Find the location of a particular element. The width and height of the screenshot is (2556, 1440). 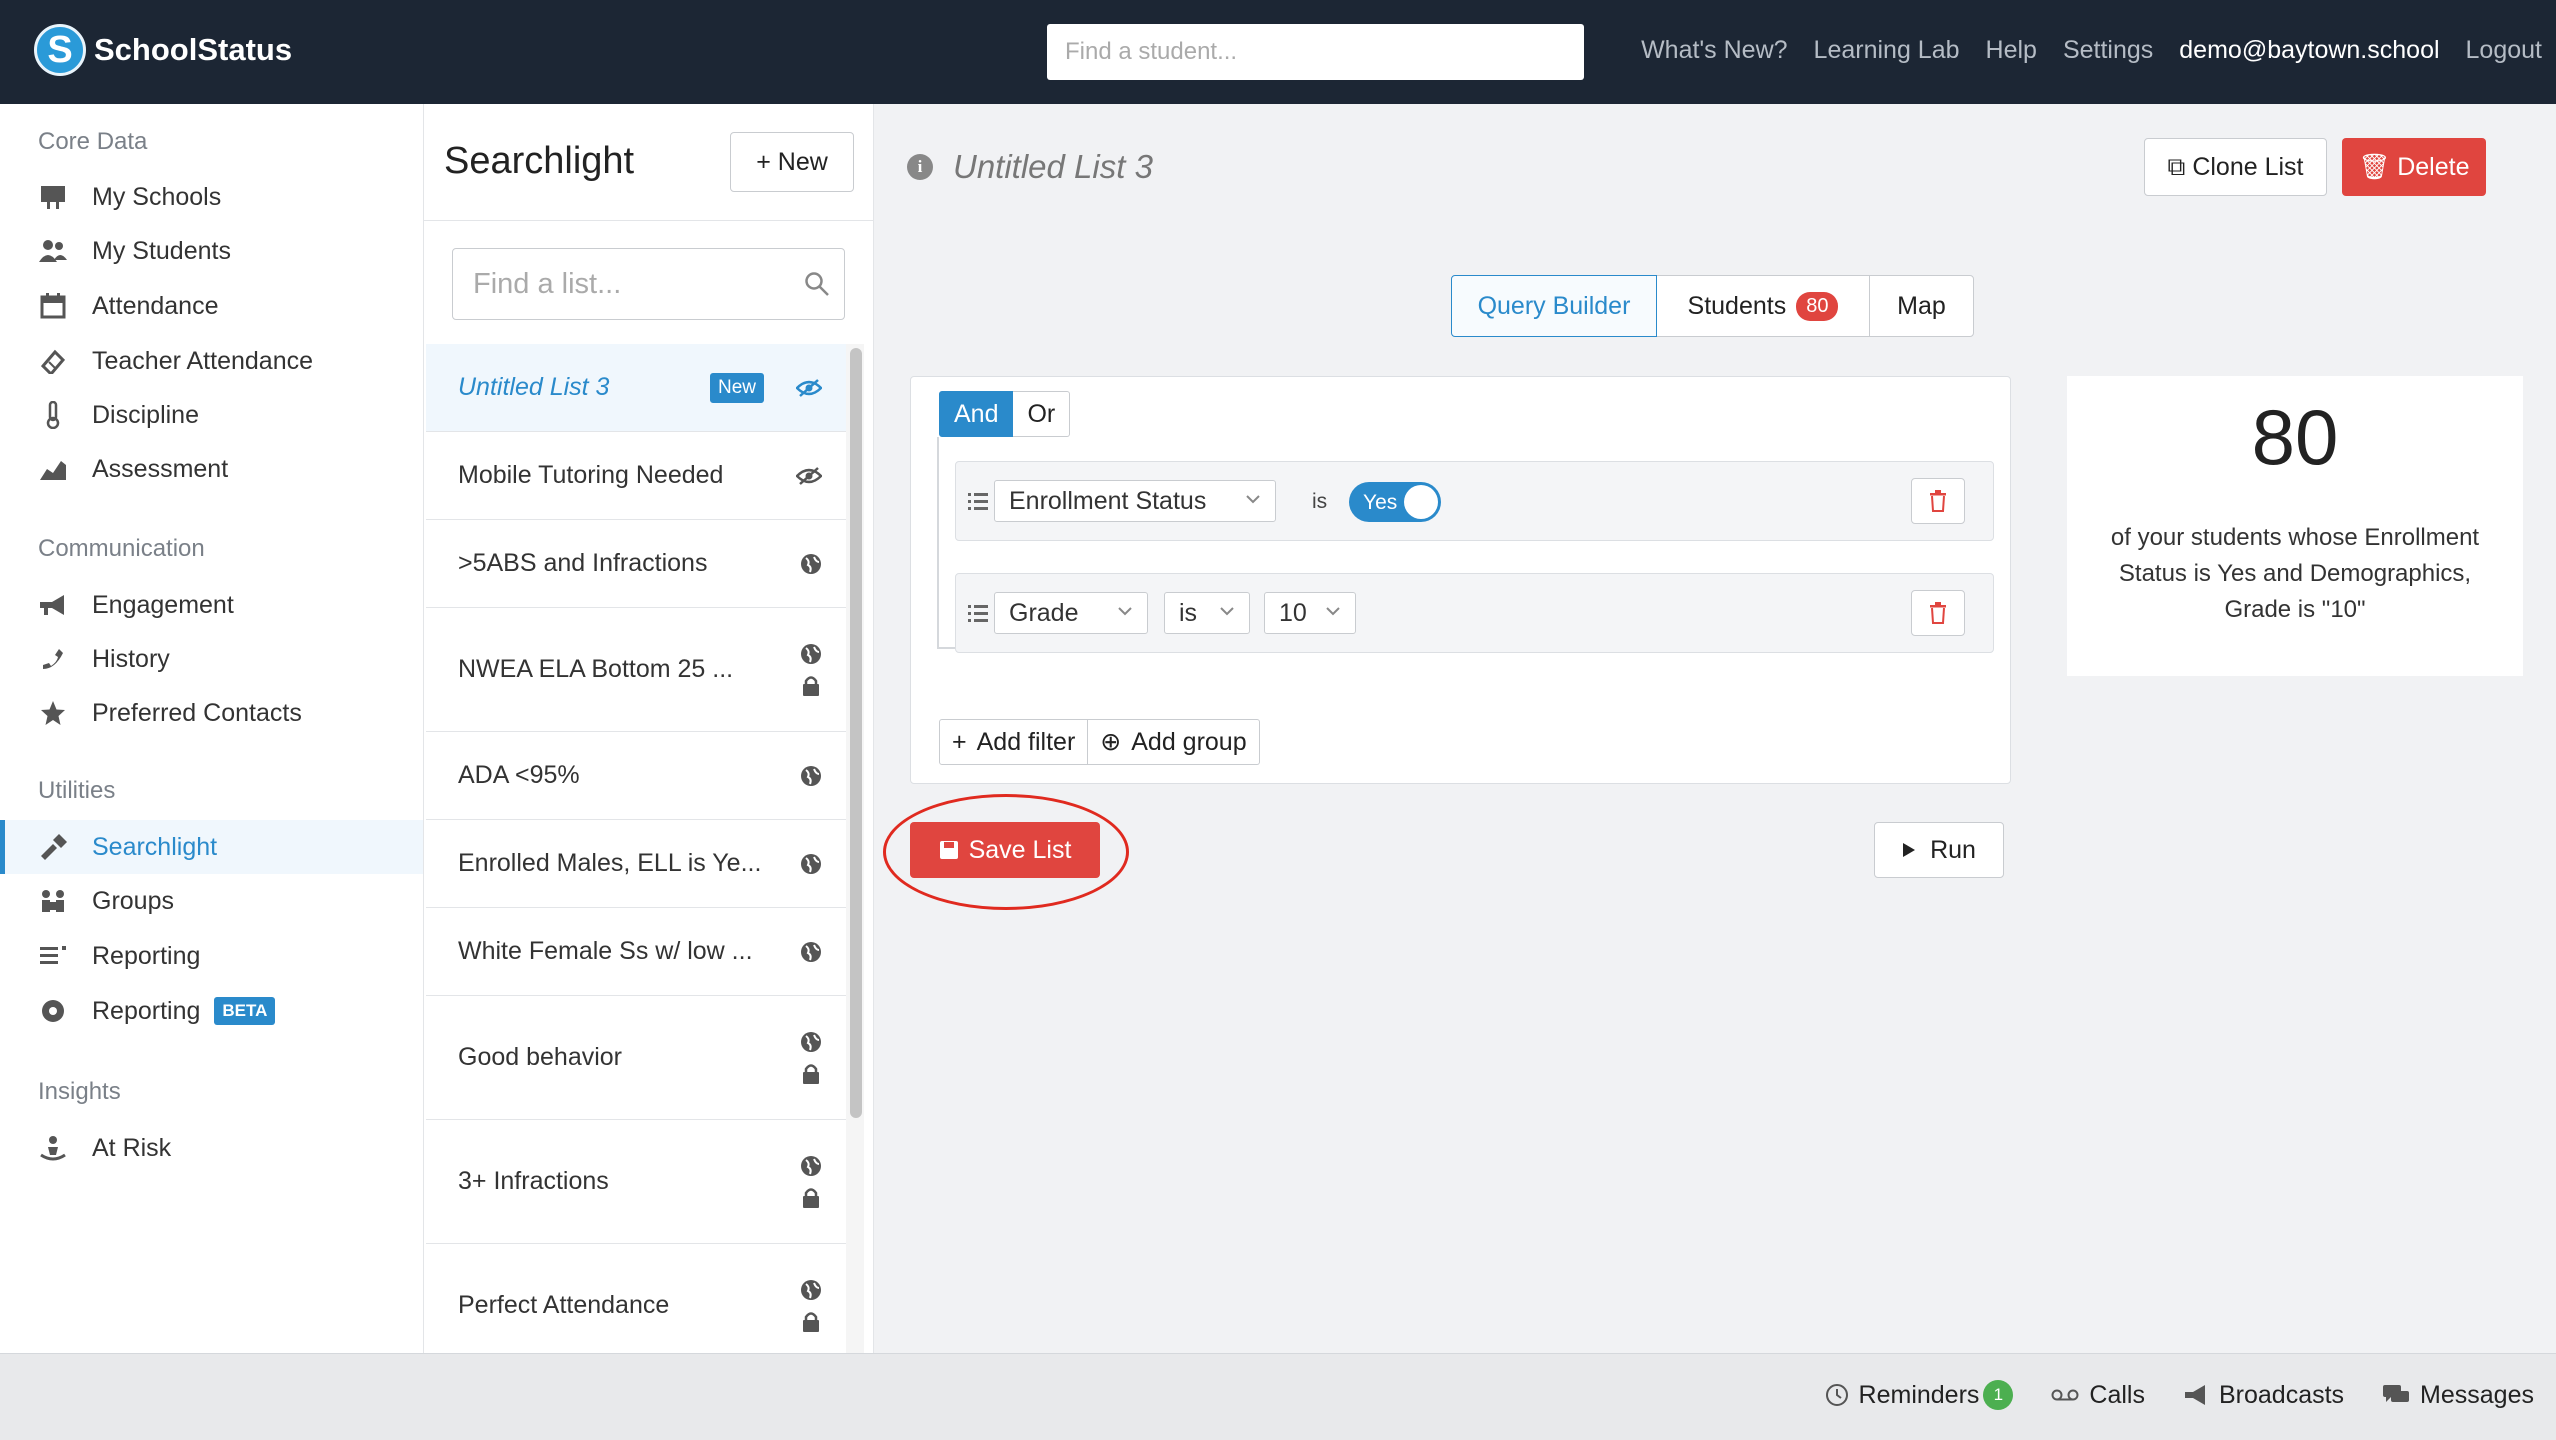

section-title-utilities: Utilities is located at coordinates (77, 790).